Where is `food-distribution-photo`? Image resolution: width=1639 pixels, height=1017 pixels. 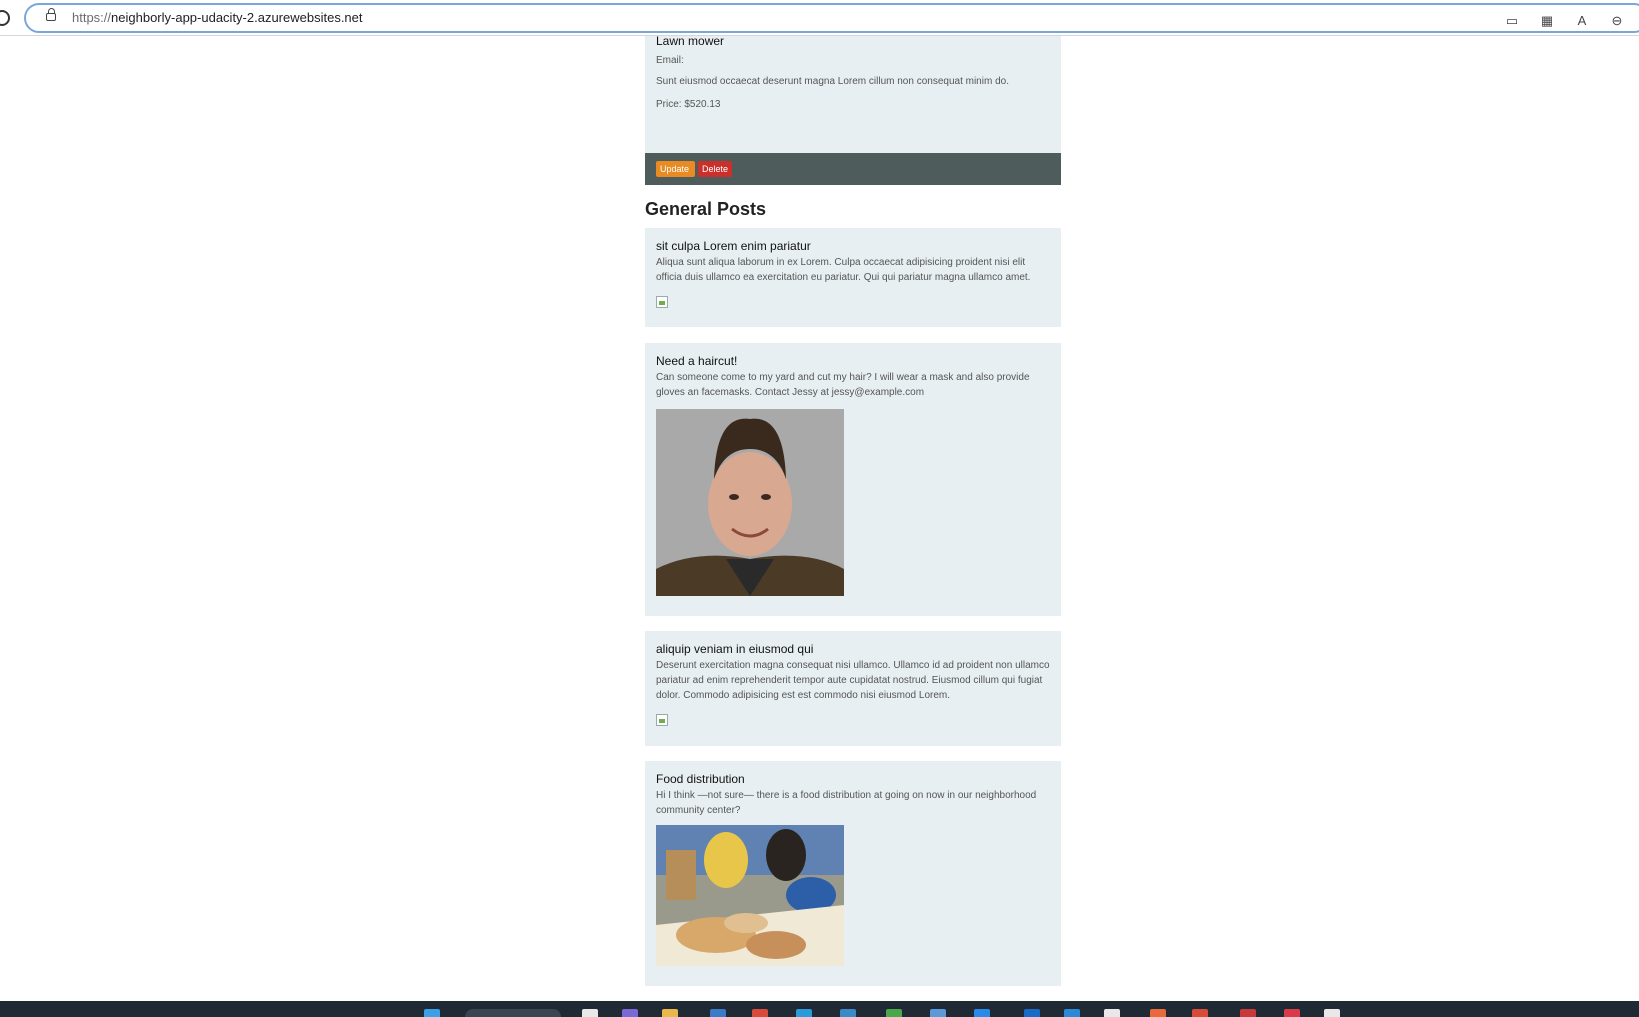
food-distribution-photo is located at coordinates (750, 895).